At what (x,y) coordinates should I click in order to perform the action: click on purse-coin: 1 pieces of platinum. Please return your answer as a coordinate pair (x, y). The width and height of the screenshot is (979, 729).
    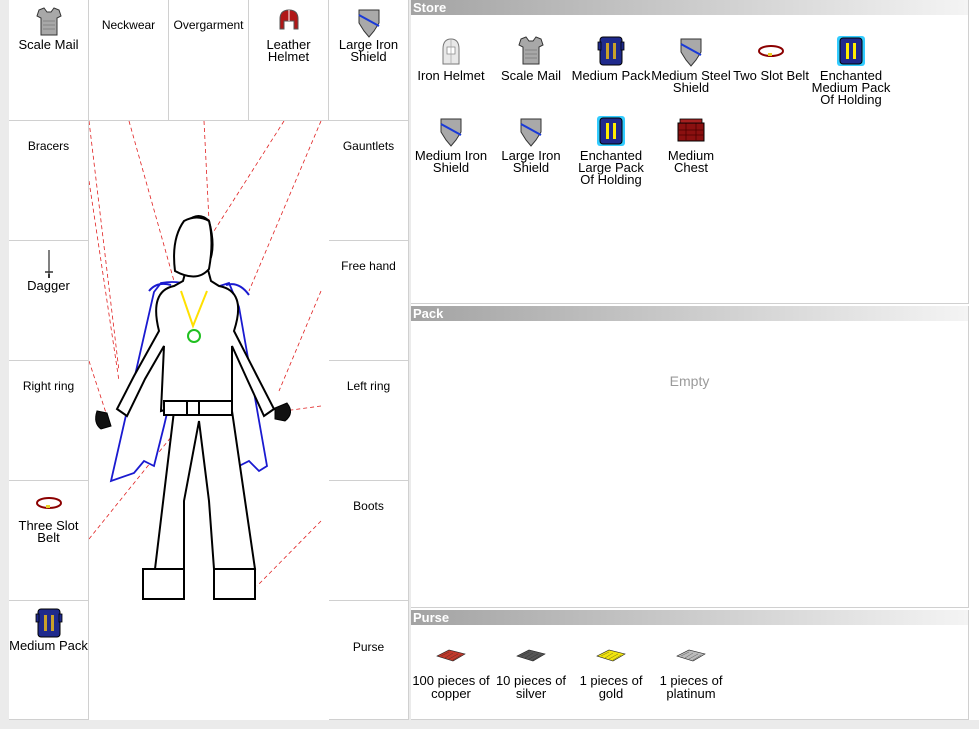
    Looking at the image, I should click on (691, 673).